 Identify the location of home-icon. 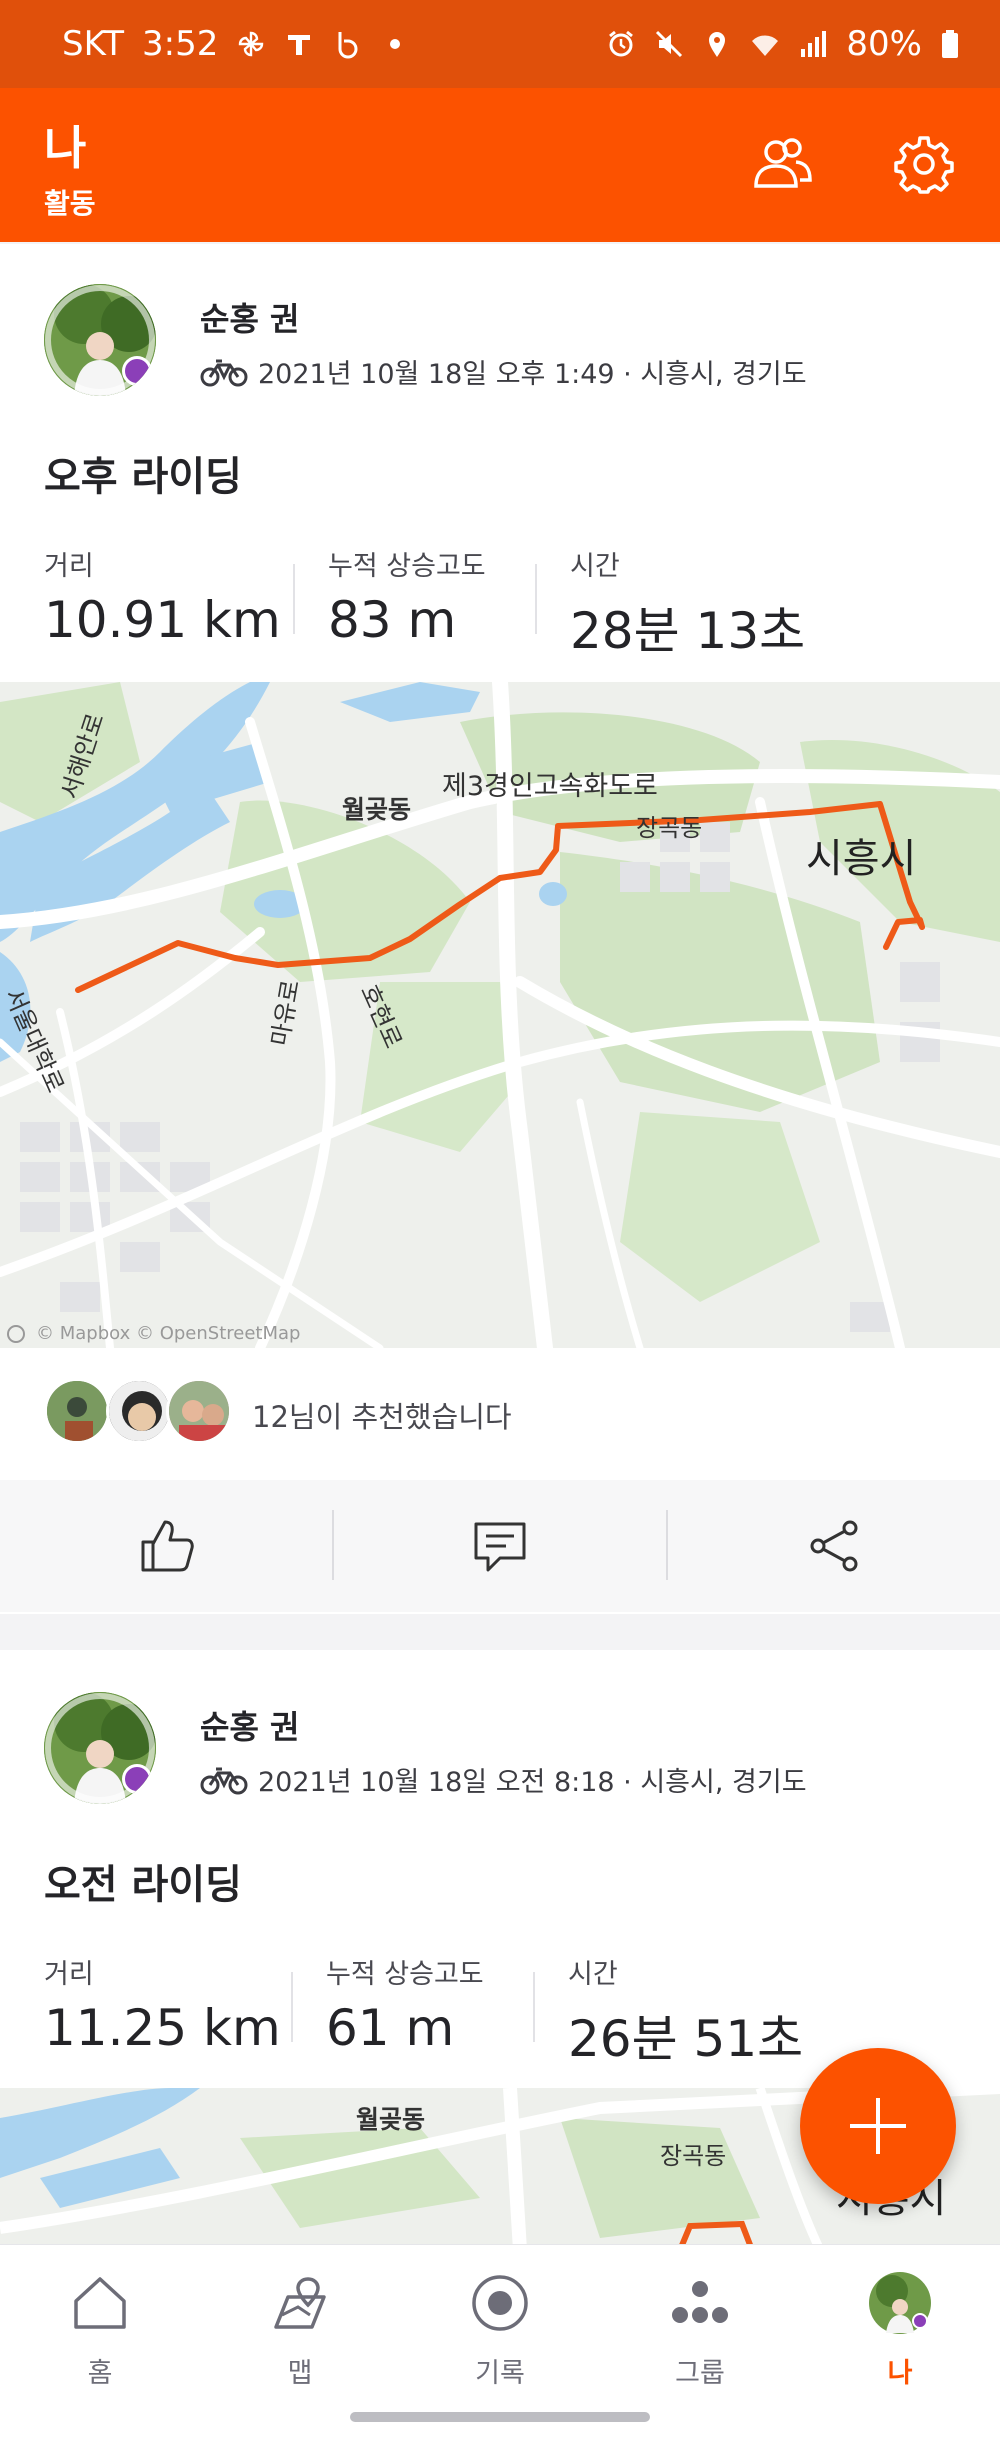
(100, 2303).